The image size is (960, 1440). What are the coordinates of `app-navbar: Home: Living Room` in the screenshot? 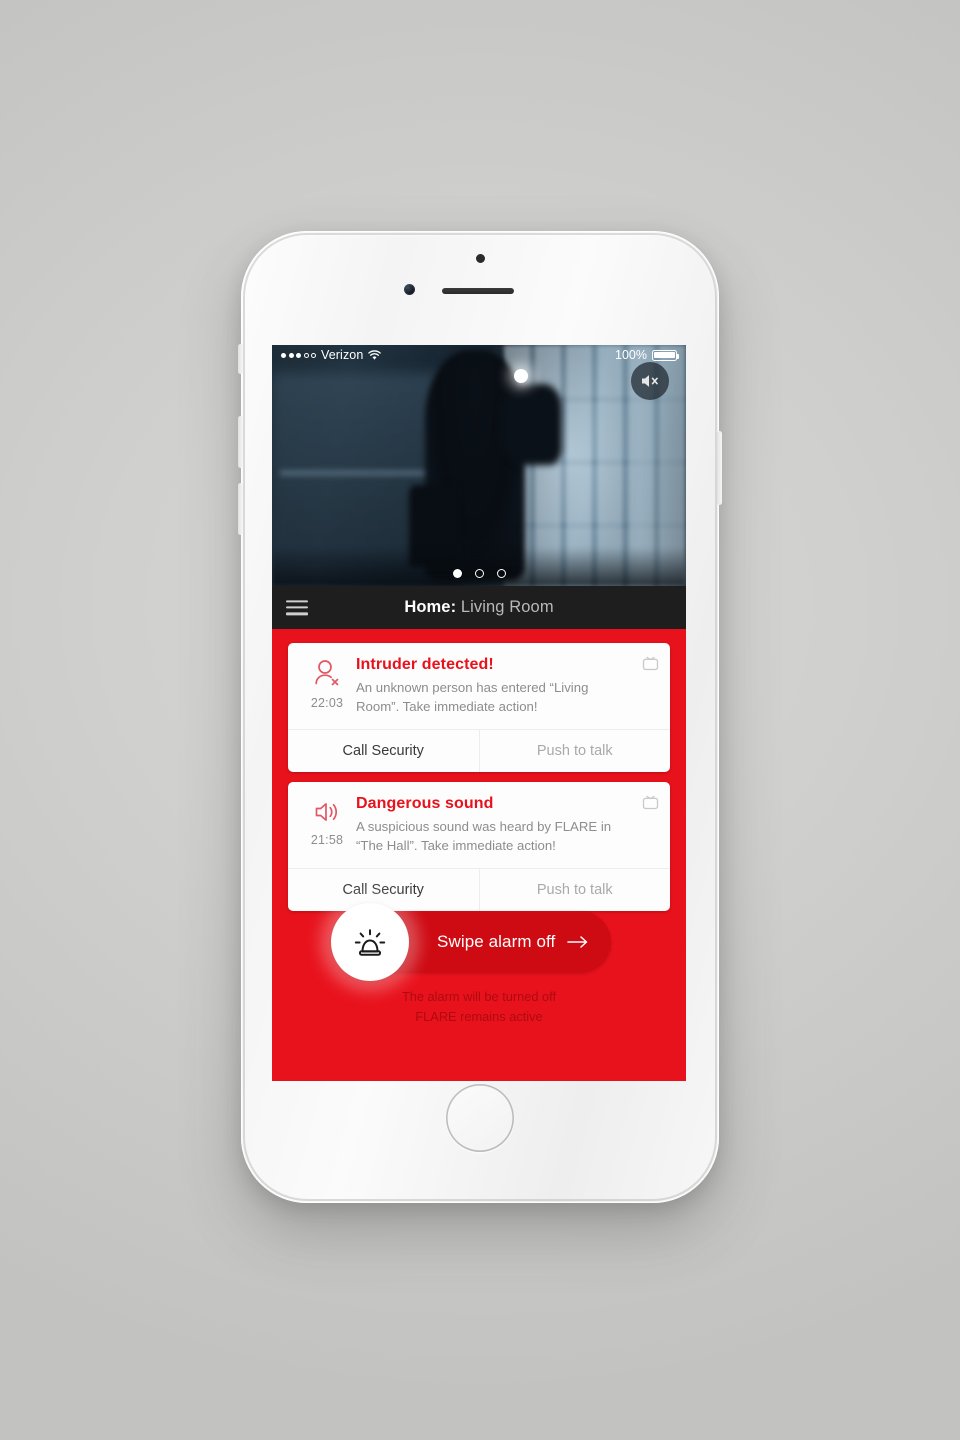 It's located at (479, 607).